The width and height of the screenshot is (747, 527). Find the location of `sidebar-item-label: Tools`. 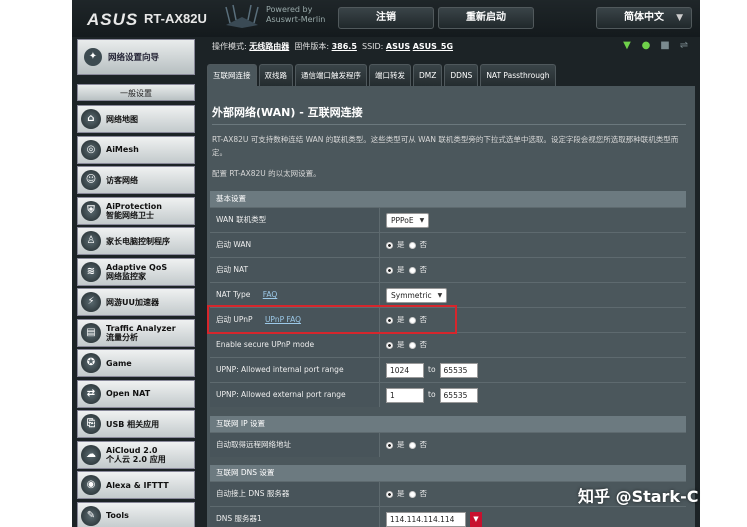

sidebar-item-label: Tools is located at coordinates (117, 515).